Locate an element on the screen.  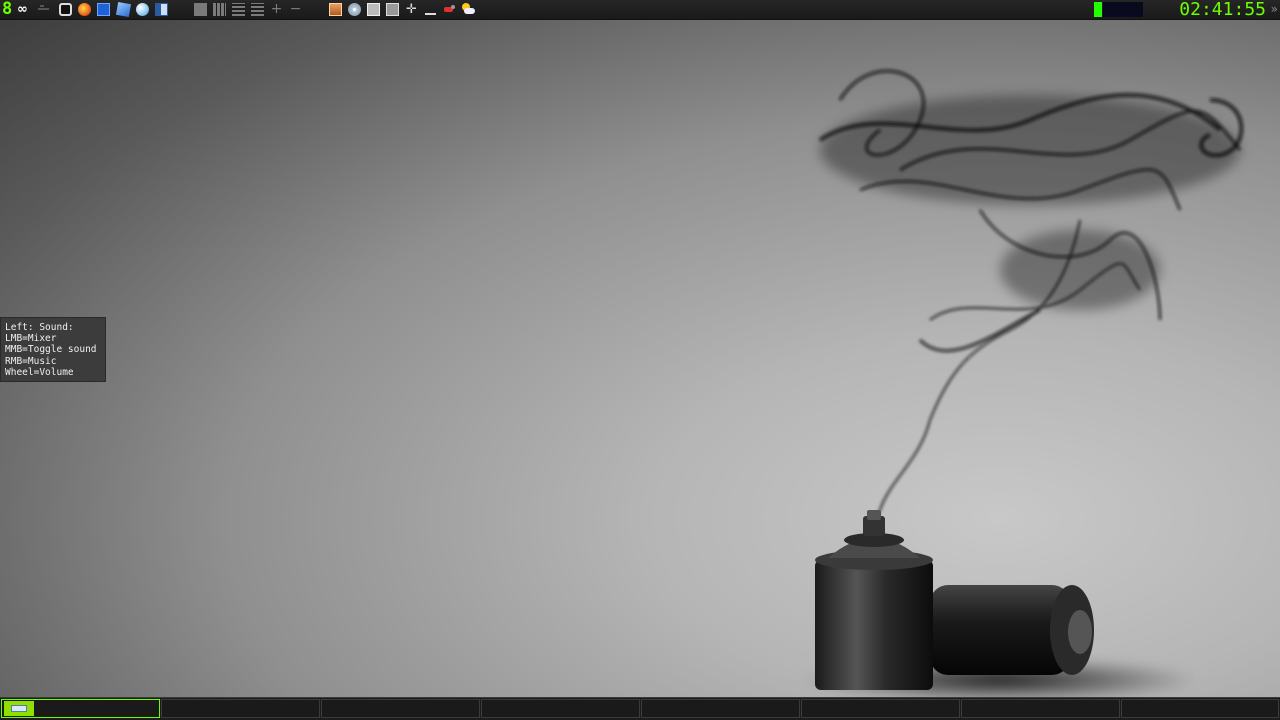
chevron-right-icon: » is located at coordinates (1274, 9).